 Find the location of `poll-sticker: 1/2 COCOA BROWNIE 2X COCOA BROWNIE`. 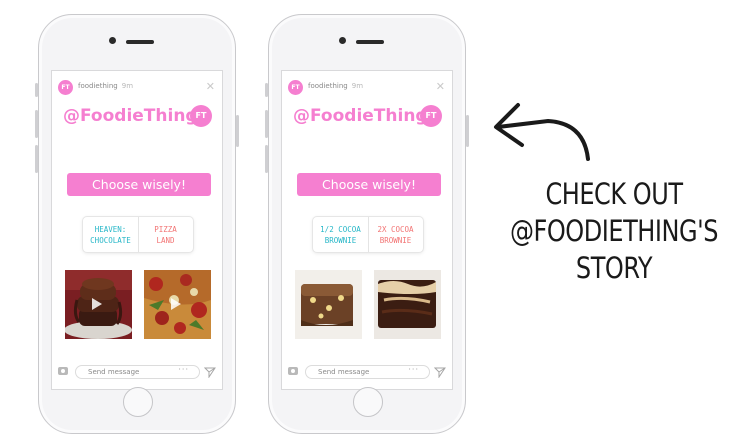

poll-sticker: 1/2 COCOA BROWNIE 2X COCOA BROWNIE is located at coordinates (368, 234).